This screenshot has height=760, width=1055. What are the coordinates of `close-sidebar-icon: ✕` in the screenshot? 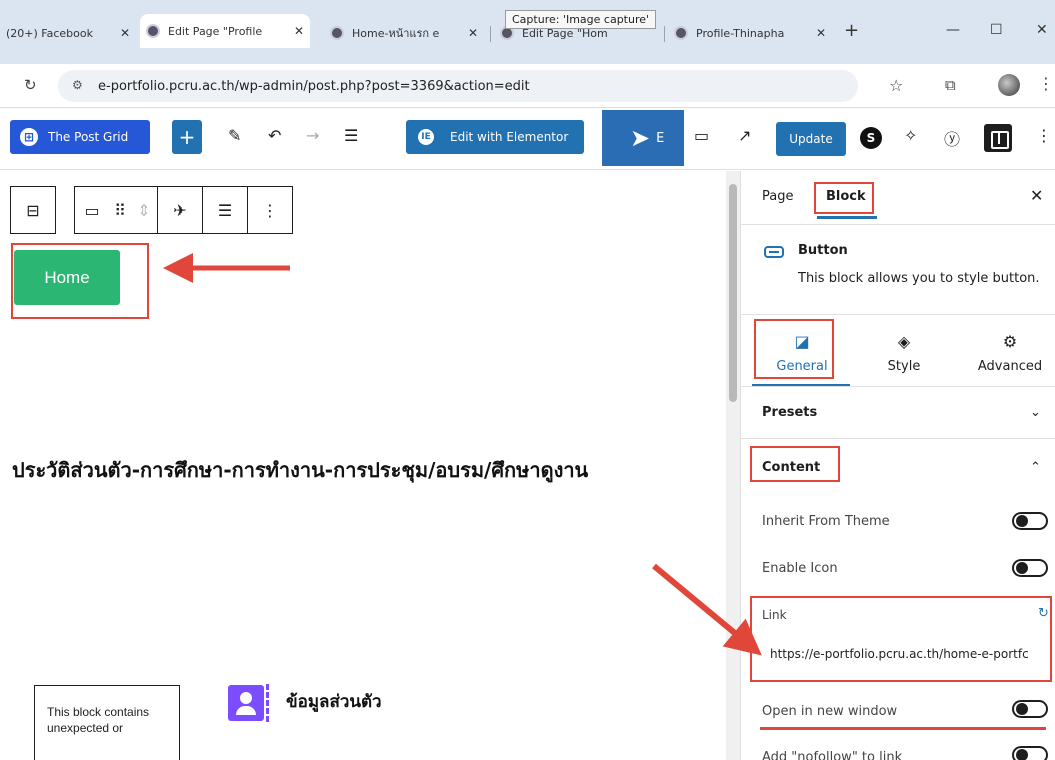 It's located at (1036, 195).